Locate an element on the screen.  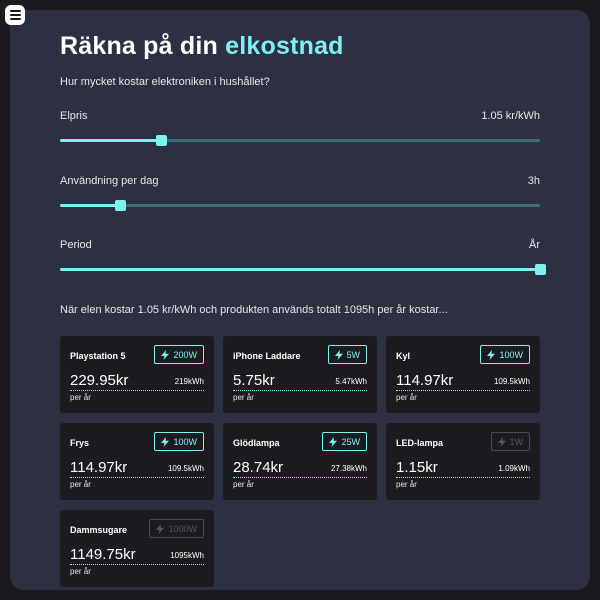
product-card: Kyl 100W 114.97kr 109.5kWh per år is located at coordinates (463, 374).